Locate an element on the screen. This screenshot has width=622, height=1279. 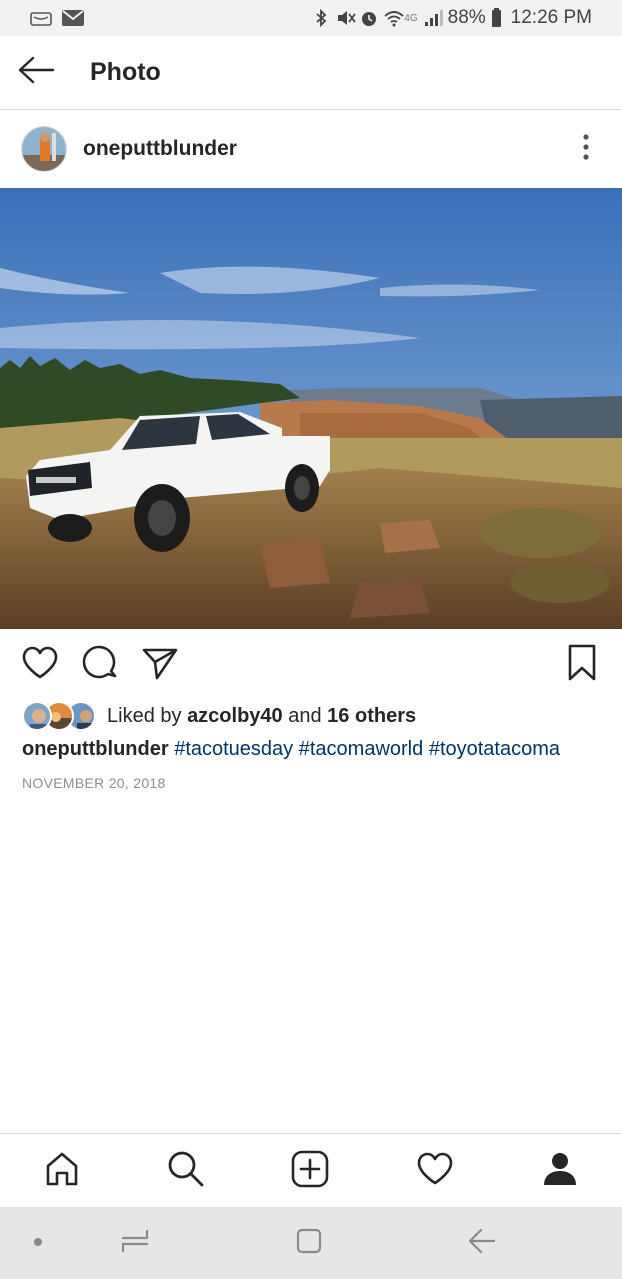
nav-add-post-button is located at coordinates (310, 1171).